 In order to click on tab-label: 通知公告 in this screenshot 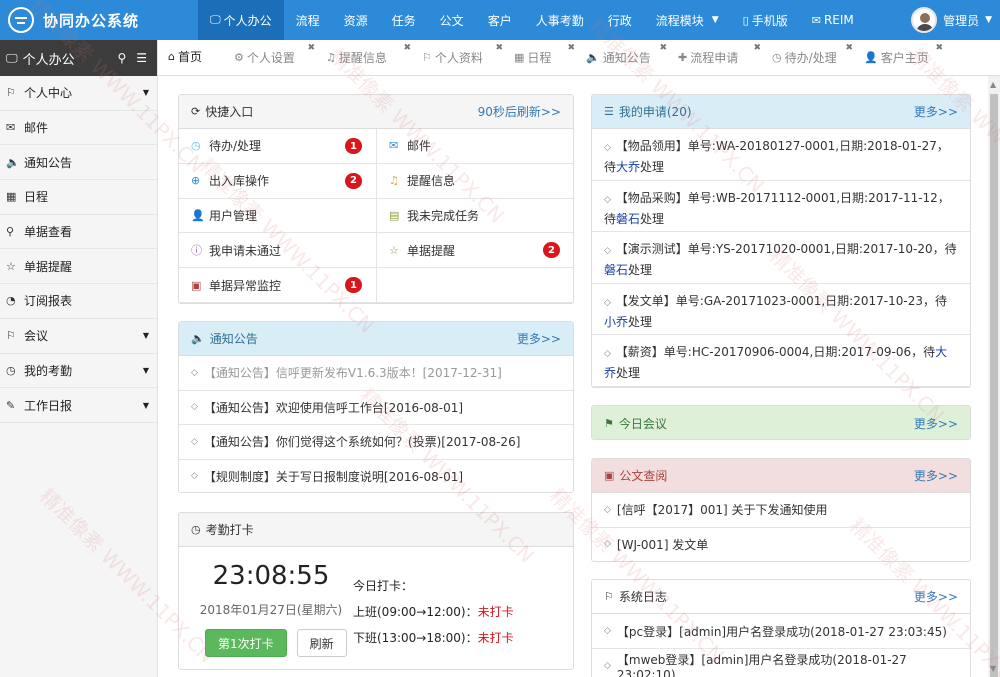, I will do `click(626, 57)`.